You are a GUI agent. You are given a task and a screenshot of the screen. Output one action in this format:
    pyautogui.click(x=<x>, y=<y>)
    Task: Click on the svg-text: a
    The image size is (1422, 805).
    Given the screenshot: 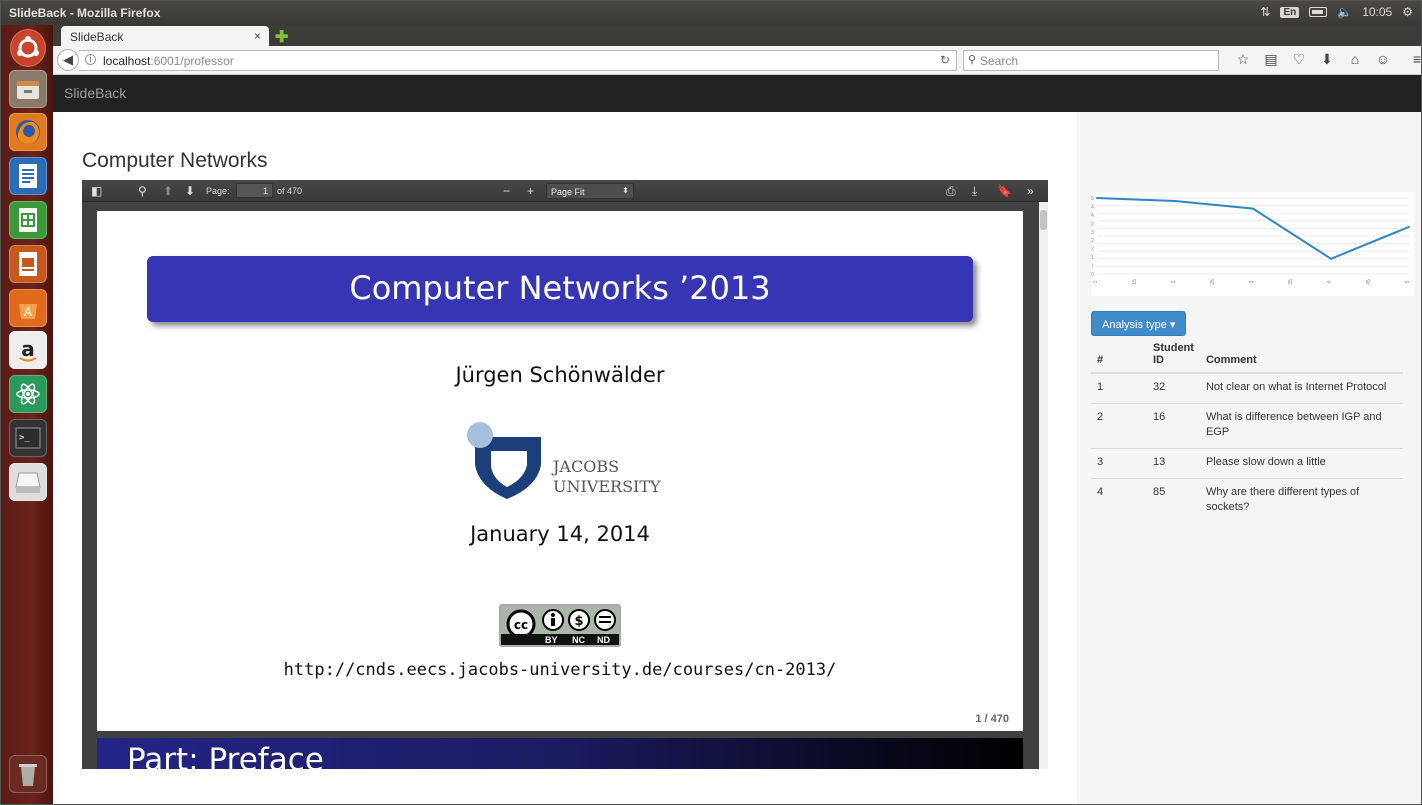 What is the action you would take?
    pyautogui.click(x=28, y=349)
    